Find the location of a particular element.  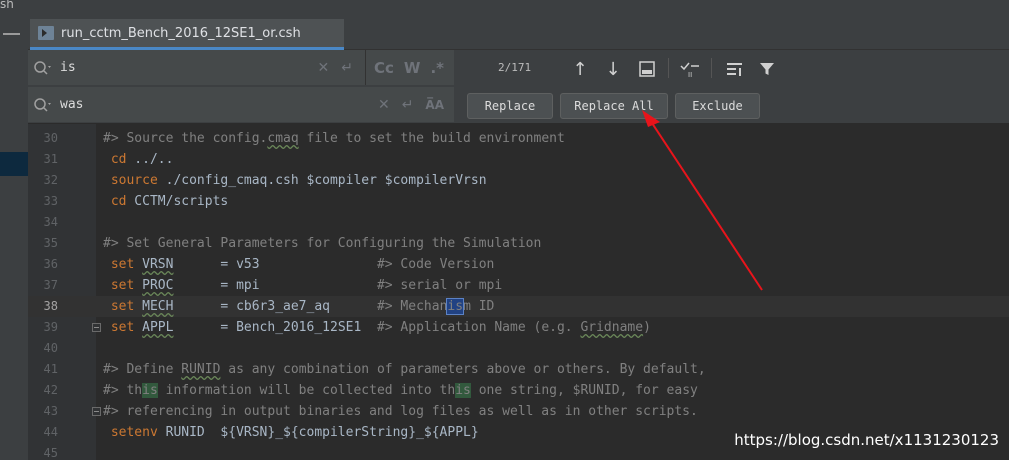

search-field: is ✕ ↵ Cc W .* is located at coordinates (241, 67).